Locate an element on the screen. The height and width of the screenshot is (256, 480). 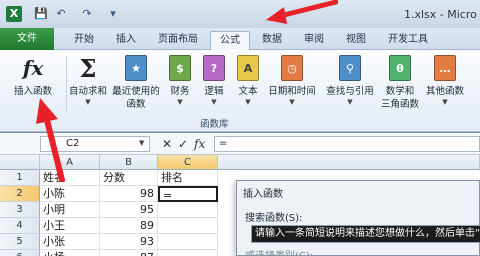
financial-label: 财务 is located at coordinates (180, 91).